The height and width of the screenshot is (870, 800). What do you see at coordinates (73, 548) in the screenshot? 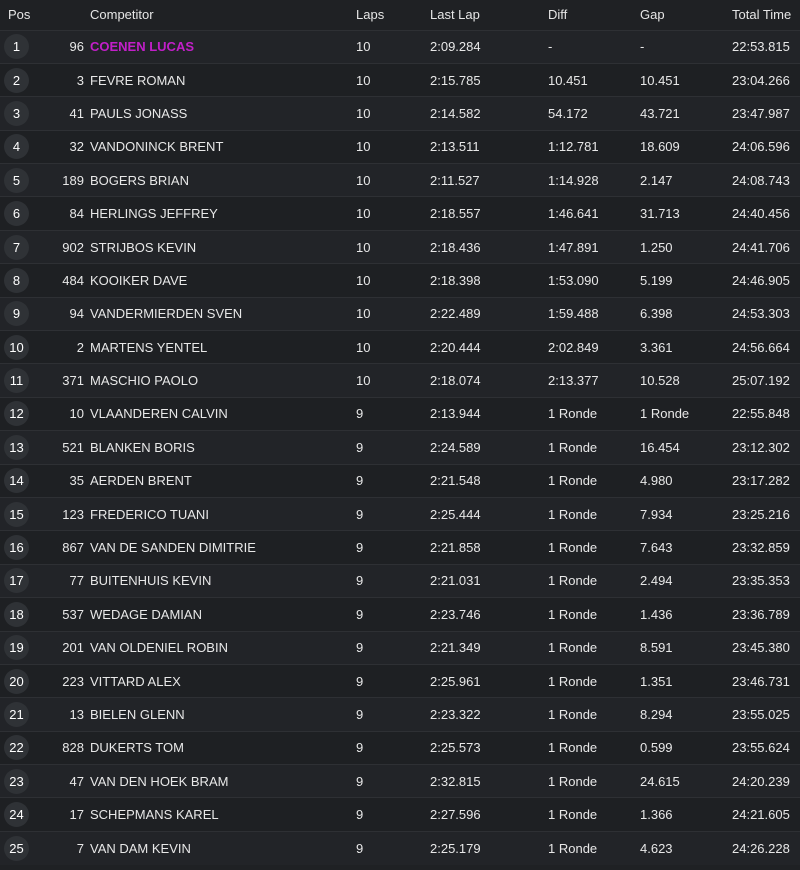
I see `race-number: 867` at bounding box center [73, 548].